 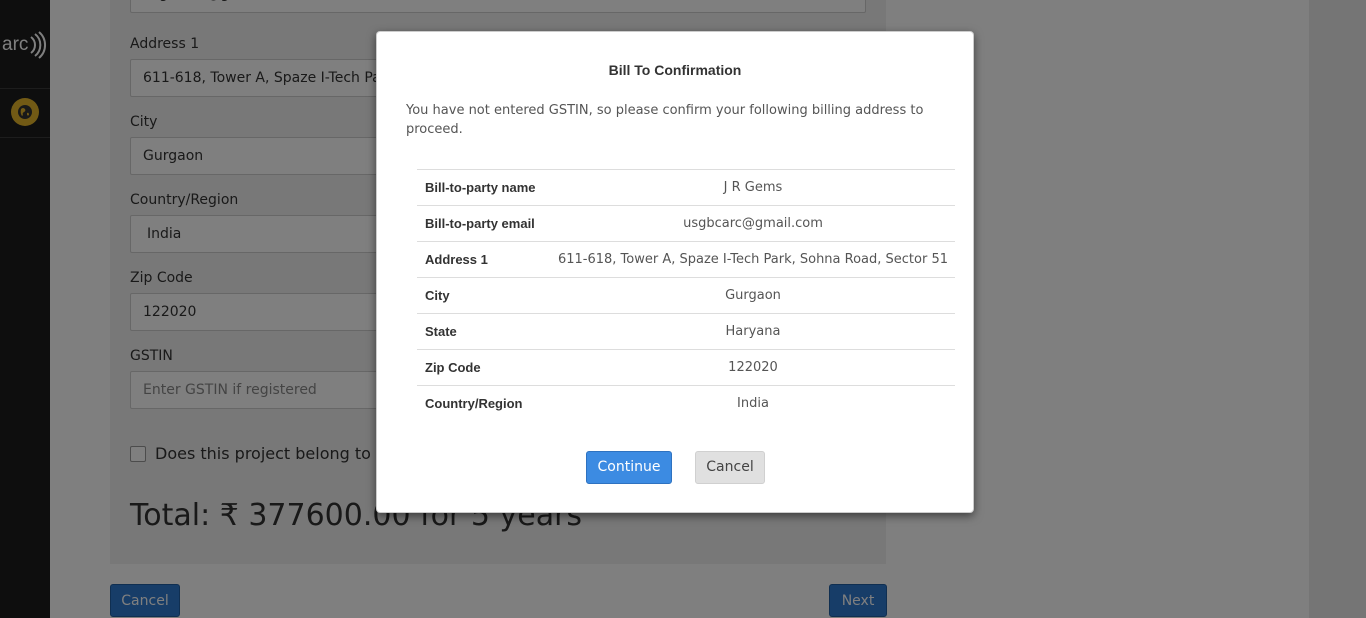 I want to click on table-row: City Gurgaon, so click(x=686, y=295).